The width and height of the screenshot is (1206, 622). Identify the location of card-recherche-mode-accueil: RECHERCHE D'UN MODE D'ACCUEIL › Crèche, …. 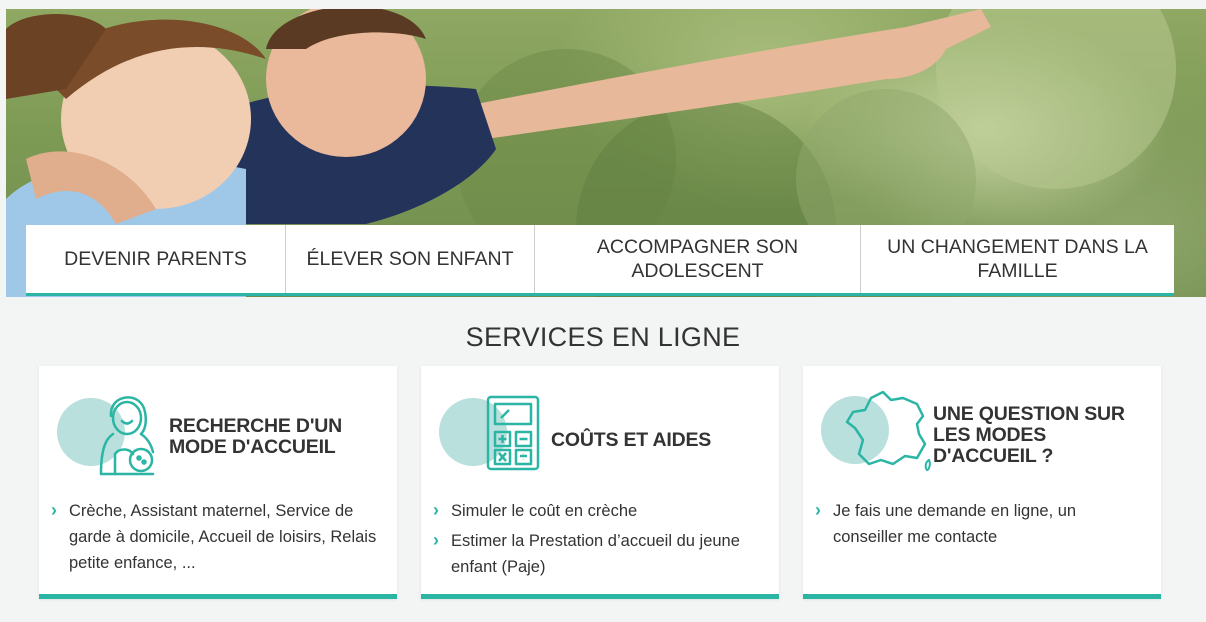
(218, 482).